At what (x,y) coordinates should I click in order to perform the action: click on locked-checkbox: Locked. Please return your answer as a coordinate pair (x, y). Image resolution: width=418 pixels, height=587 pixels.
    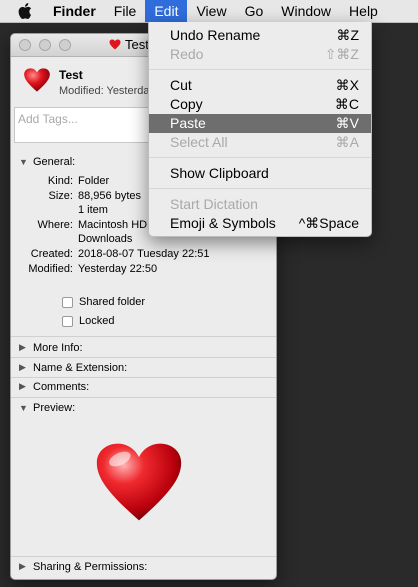
    Looking at the image, I should click on (88, 321).